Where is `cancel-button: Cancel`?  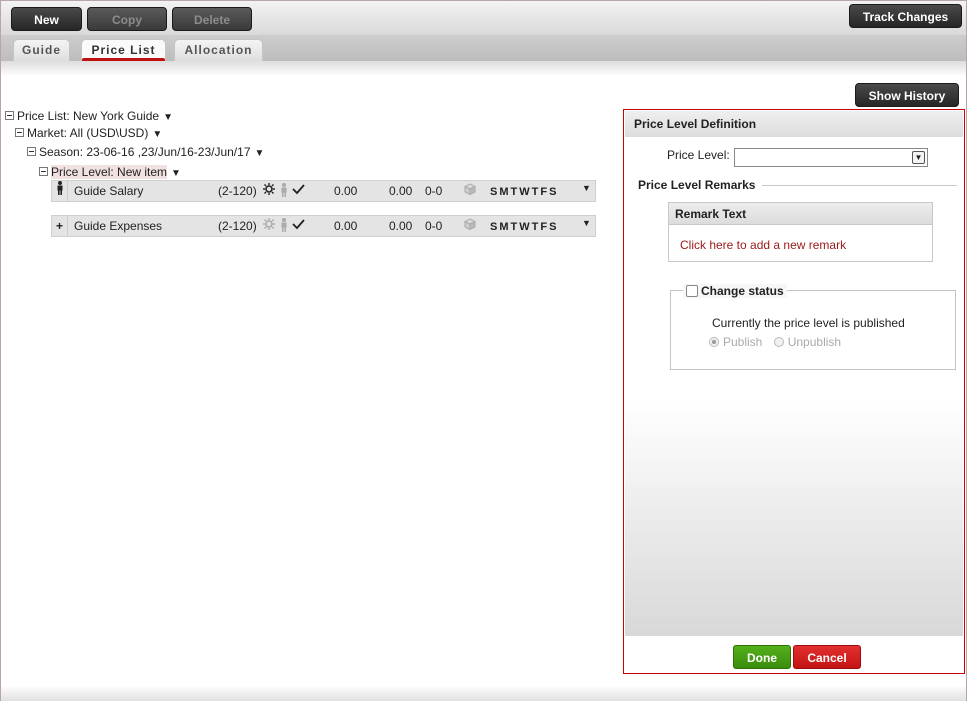 cancel-button: Cancel is located at coordinates (827, 657).